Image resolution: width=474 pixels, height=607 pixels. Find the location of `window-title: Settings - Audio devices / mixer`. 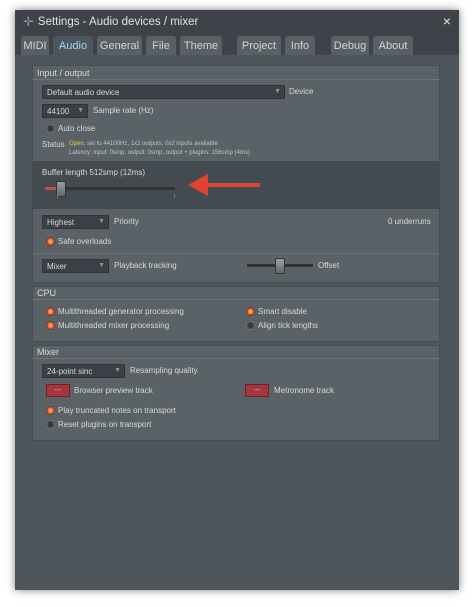

window-title: Settings - Audio devices / mixer is located at coordinates (118, 22).